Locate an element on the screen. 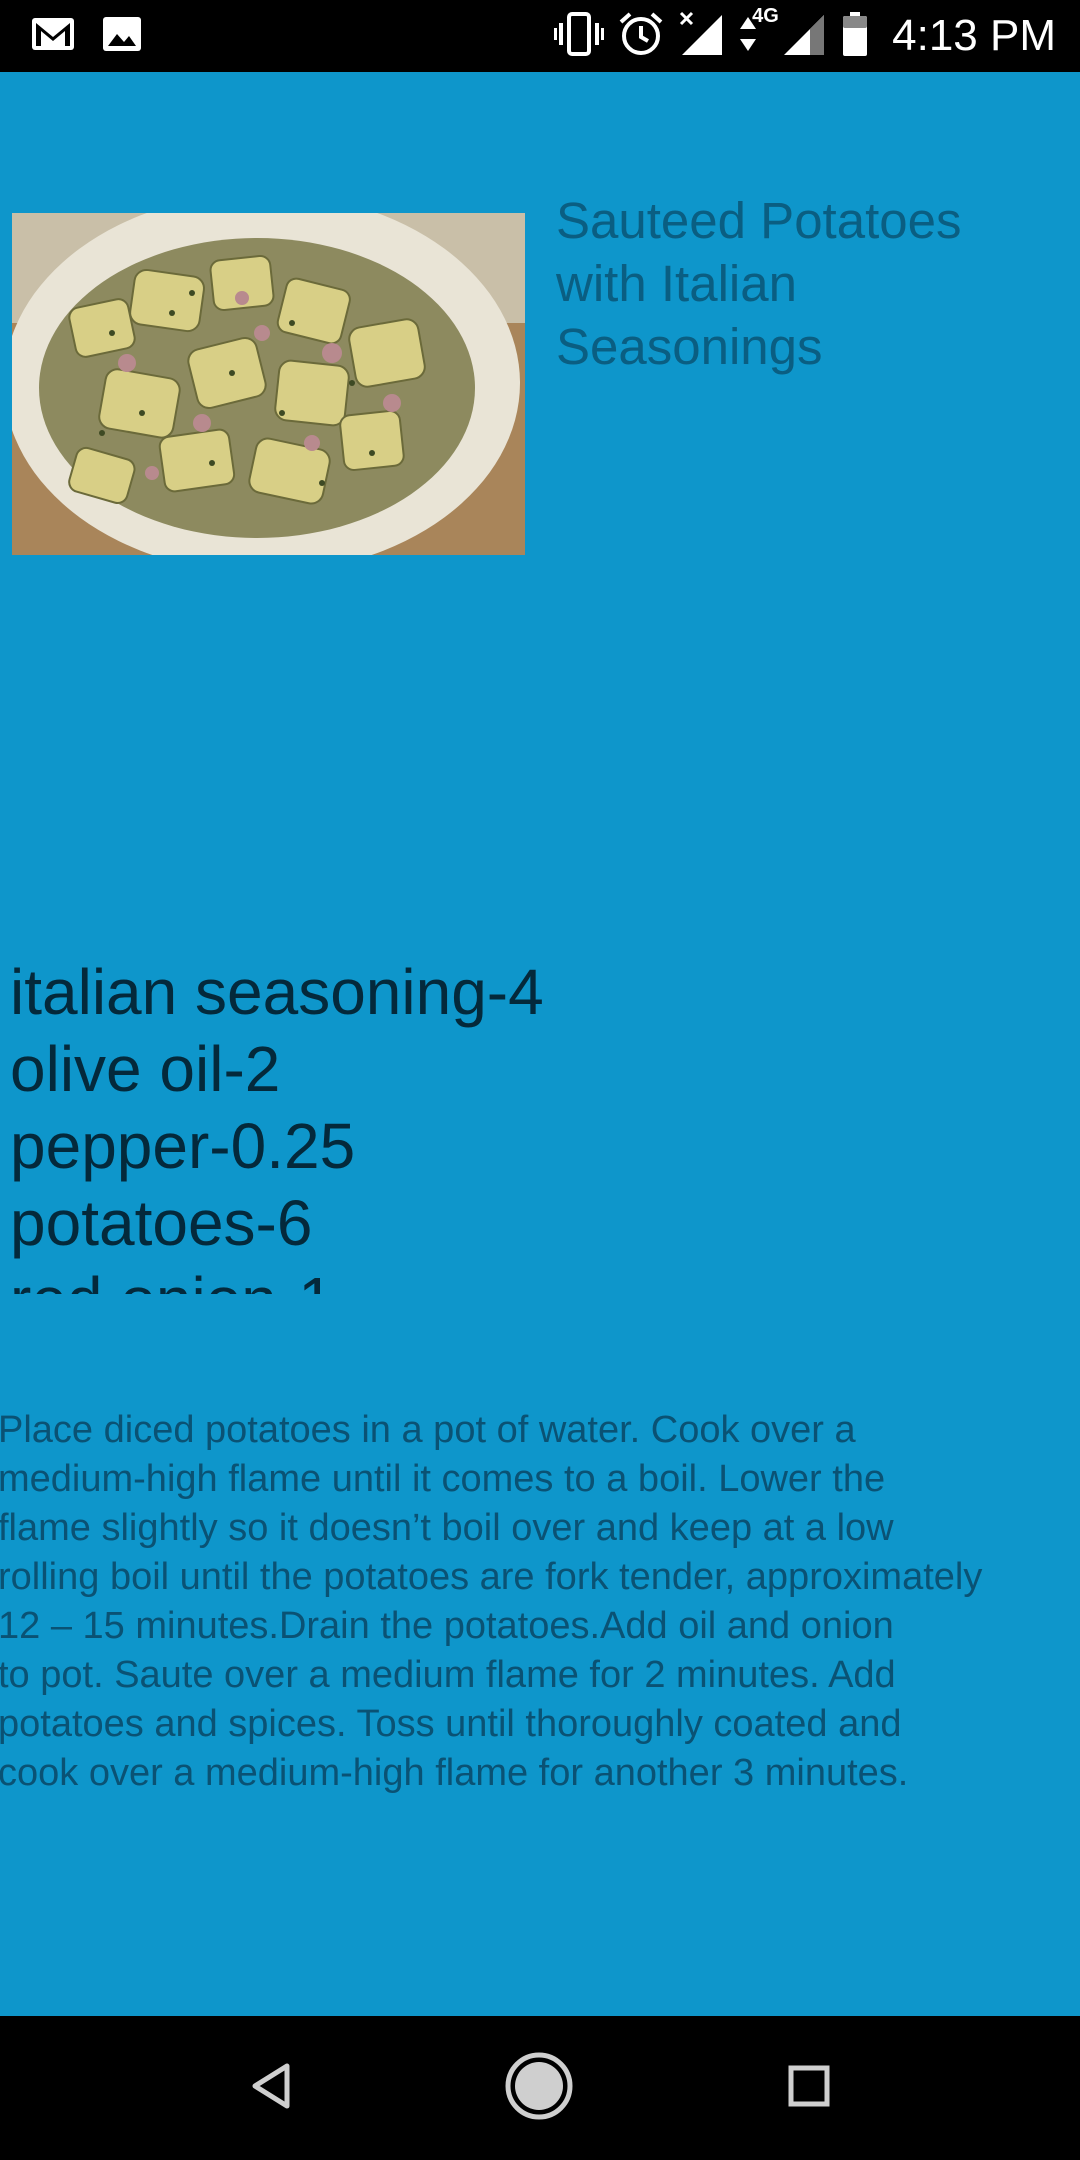 Image resolution: width=1080 pixels, height=2160 pixels. image-icon is located at coordinates (122, 36).